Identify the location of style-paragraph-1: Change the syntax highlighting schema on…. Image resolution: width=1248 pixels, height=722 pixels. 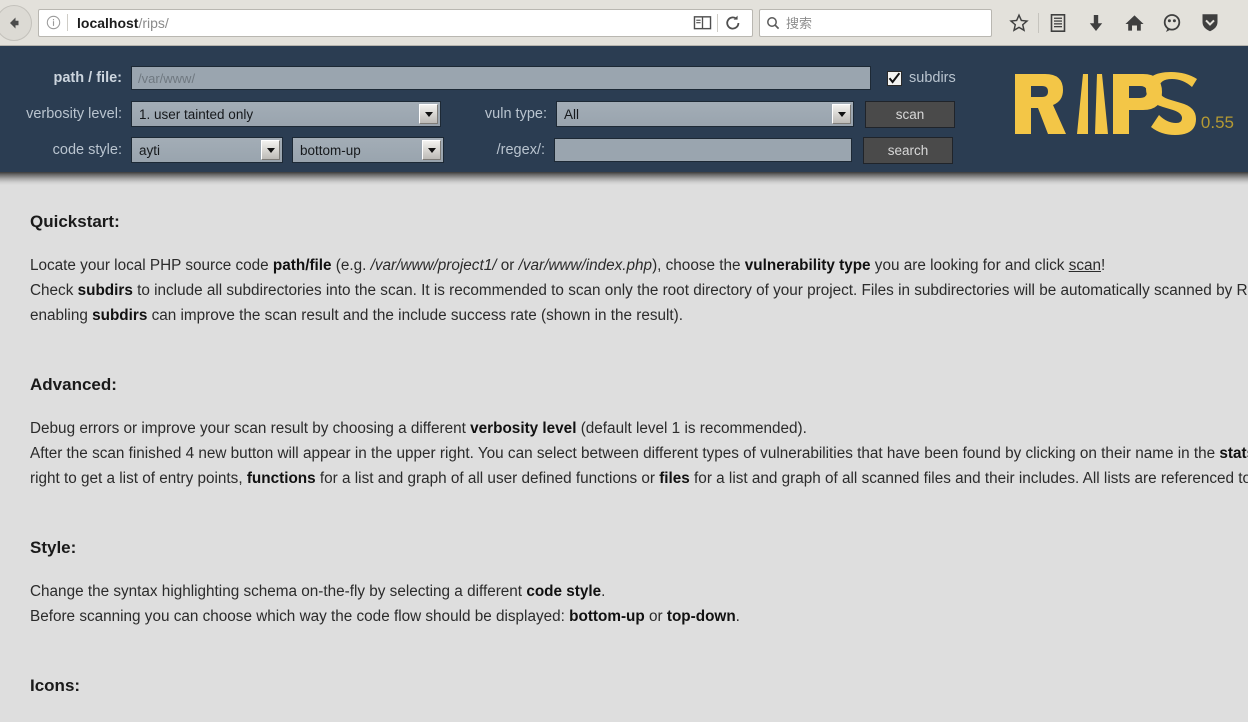
(639, 591).